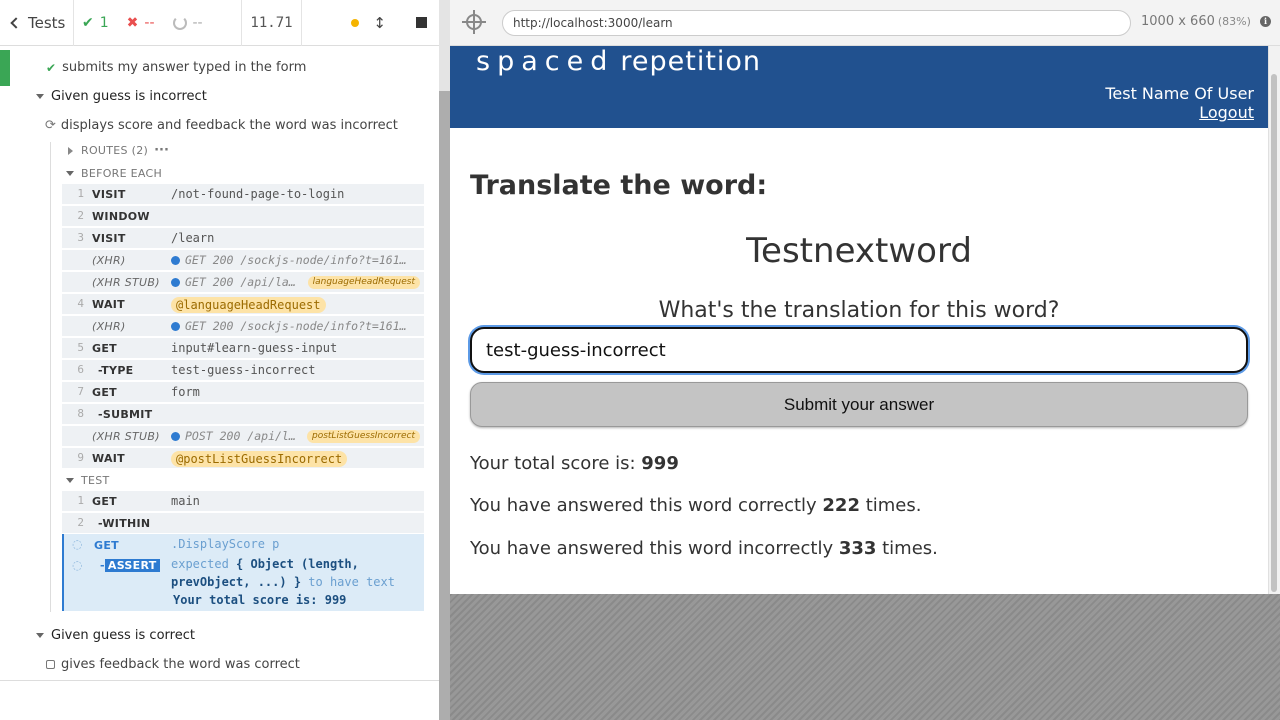 The image size is (1280, 720). I want to click on command-message: input#learn-guess-input, so click(254, 348).